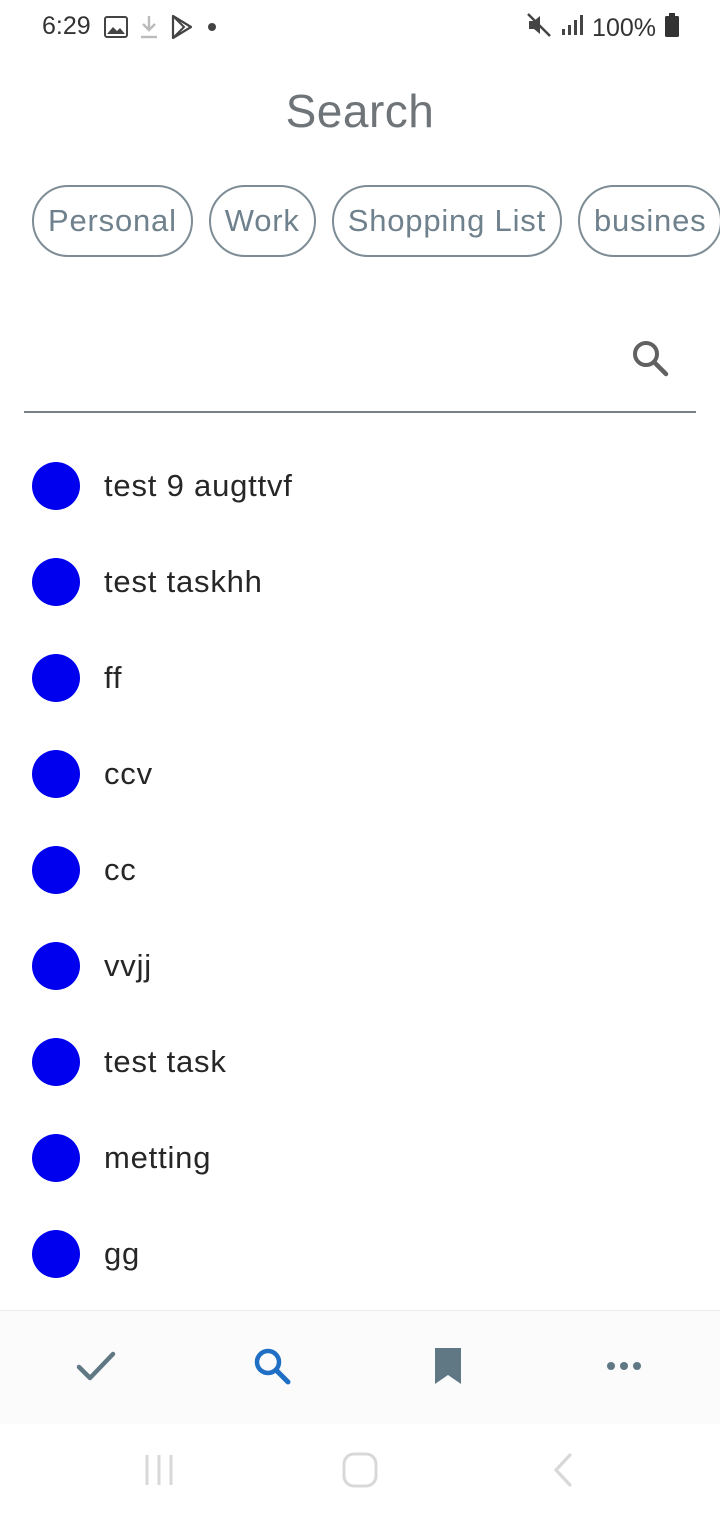 The image size is (720, 1520). Describe the element at coordinates (66, 26) in the screenshot. I see `status-time: 6:29` at that location.